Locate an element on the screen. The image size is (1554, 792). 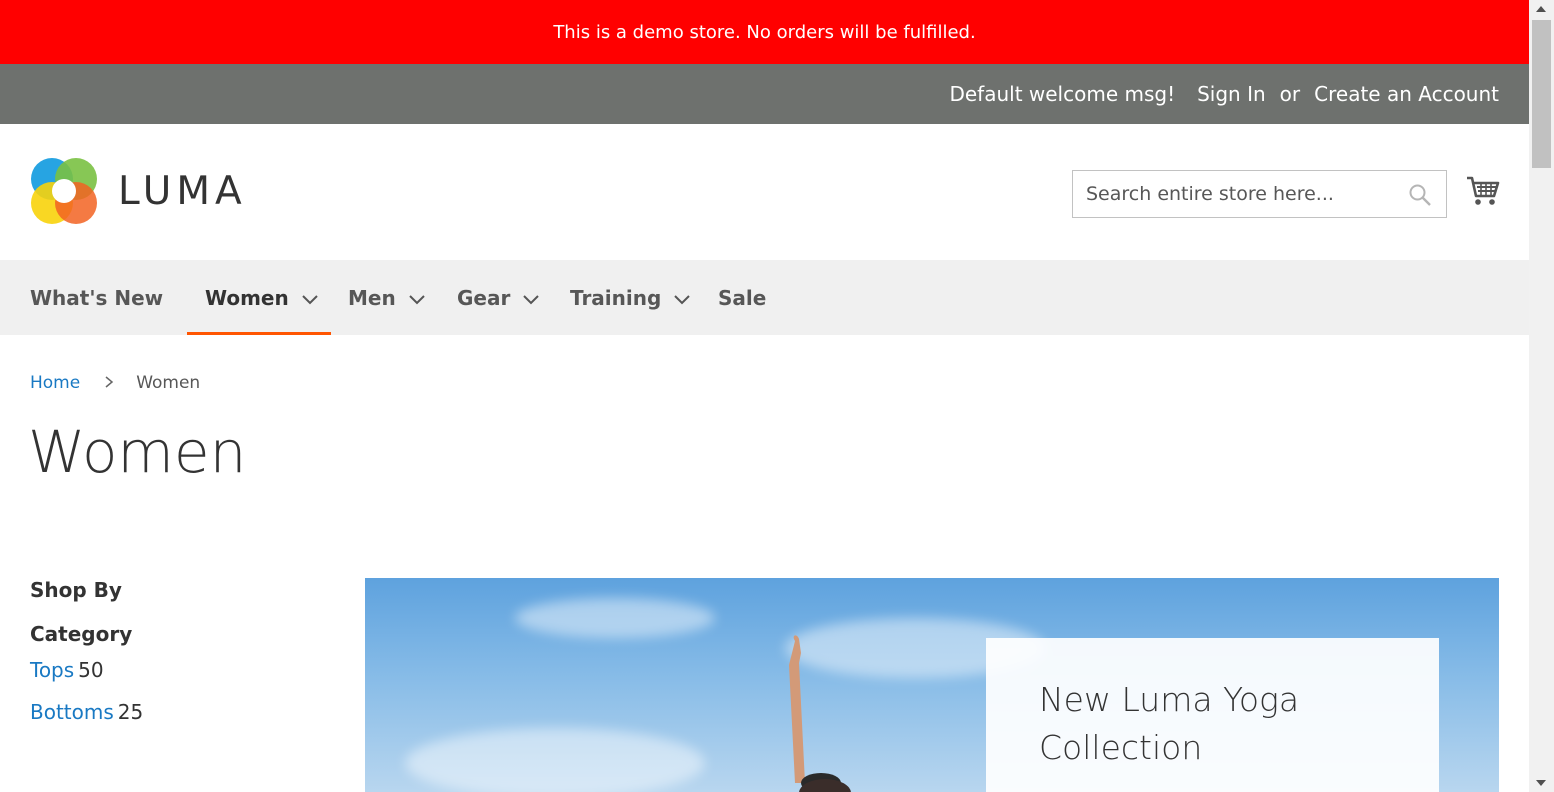
hero-title: New Luma Yoga Collection is located at coordinates (1169, 723).